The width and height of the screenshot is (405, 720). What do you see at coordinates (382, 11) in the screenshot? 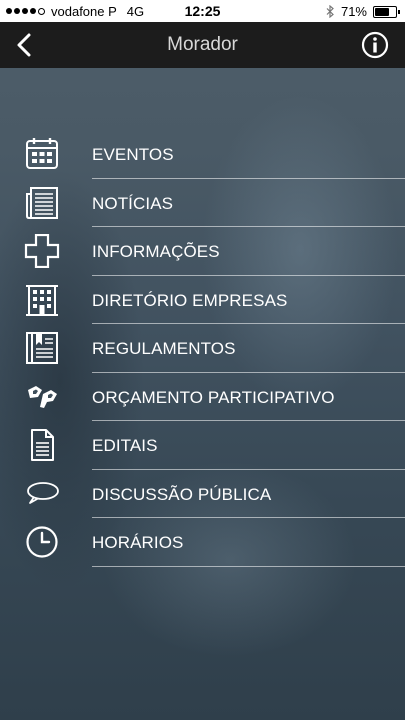
I see `battery-level` at bounding box center [382, 11].